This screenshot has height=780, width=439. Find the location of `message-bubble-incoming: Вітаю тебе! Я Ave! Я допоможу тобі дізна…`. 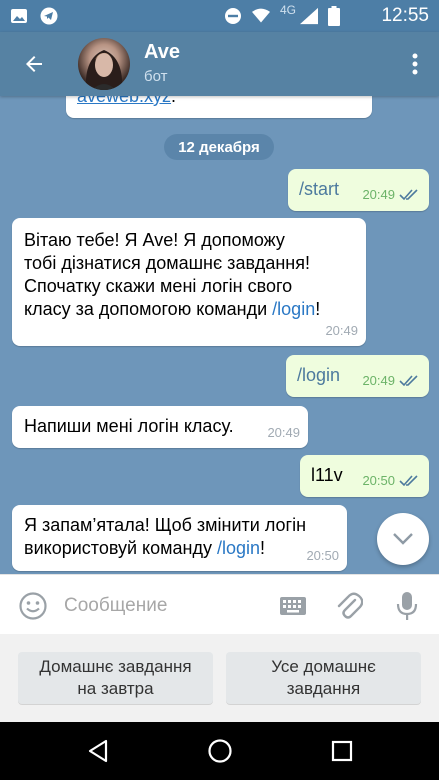

message-bubble-incoming: Вітаю тебе! Я Ave! Я допоможу тобі дізна… is located at coordinates (189, 282).